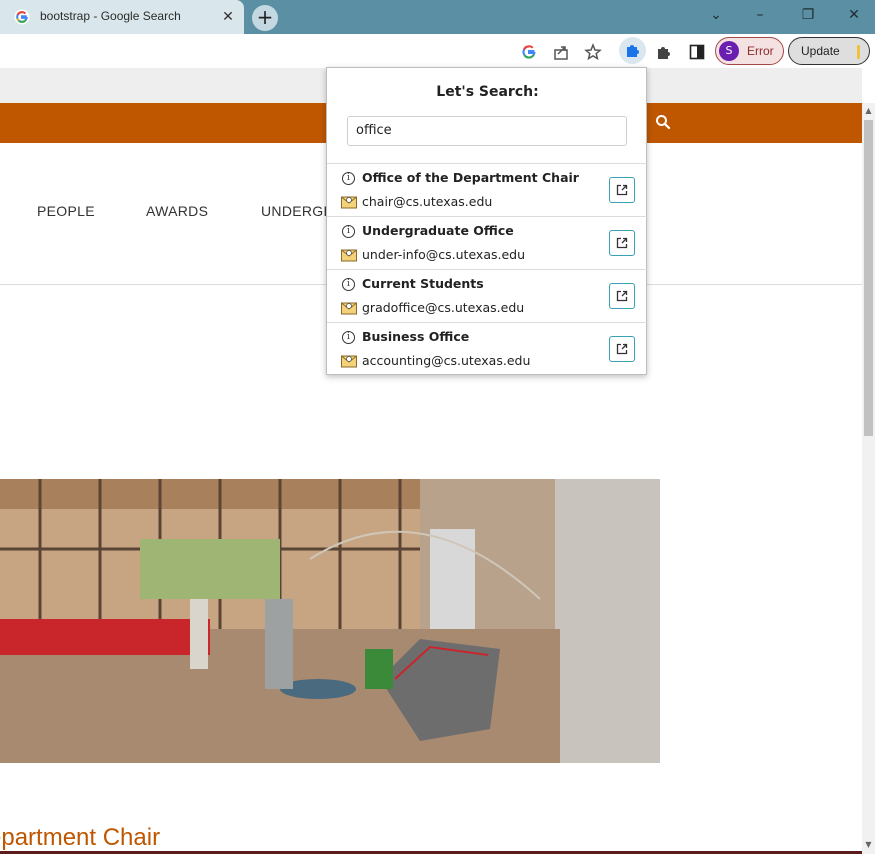 Image resolution: width=875 pixels, height=854 pixels. Describe the element at coordinates (470, 177) in the screenshot. I see `result-name: Office of the Department Chair` at that location.